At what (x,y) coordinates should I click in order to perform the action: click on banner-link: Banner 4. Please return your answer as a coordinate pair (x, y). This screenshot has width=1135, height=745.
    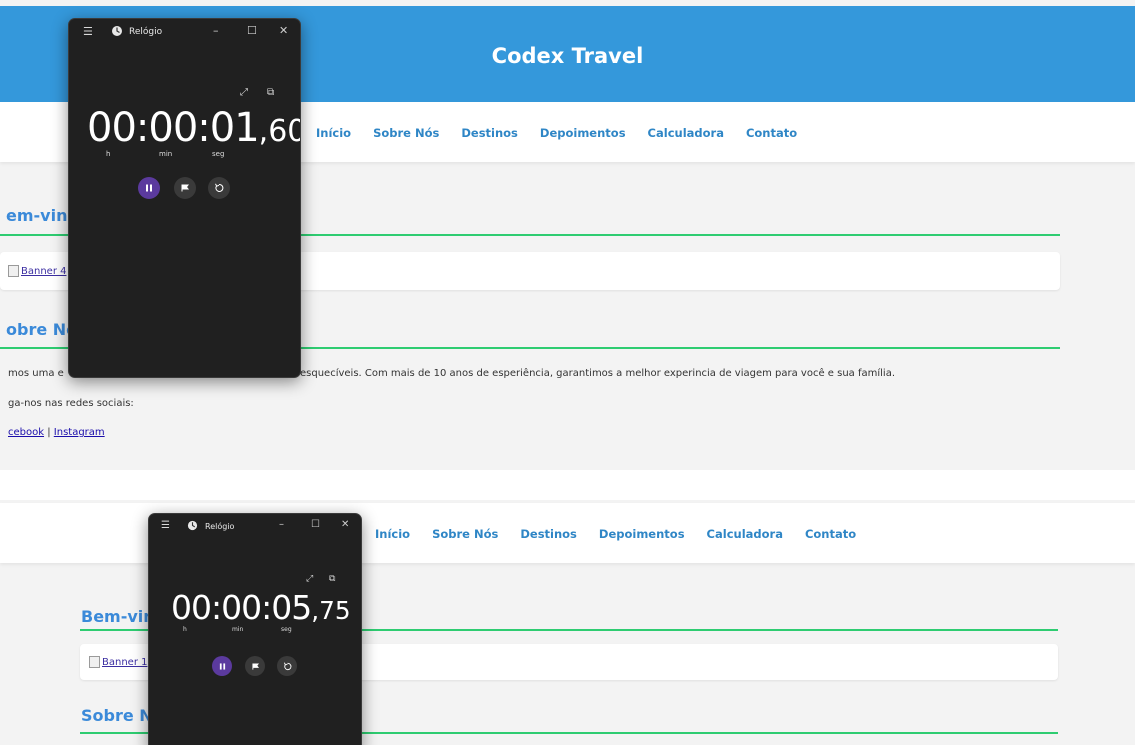
    Looking at the image, I should click on (37, 271).